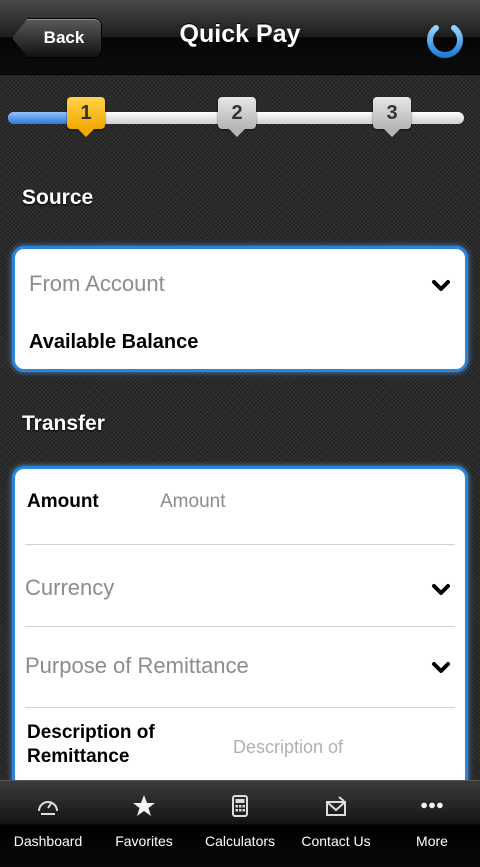  What do you see at coordinates (240, 309) in the screenshot?
I see `source-card: From Account Available Balance` at bounding box center [240, 309].